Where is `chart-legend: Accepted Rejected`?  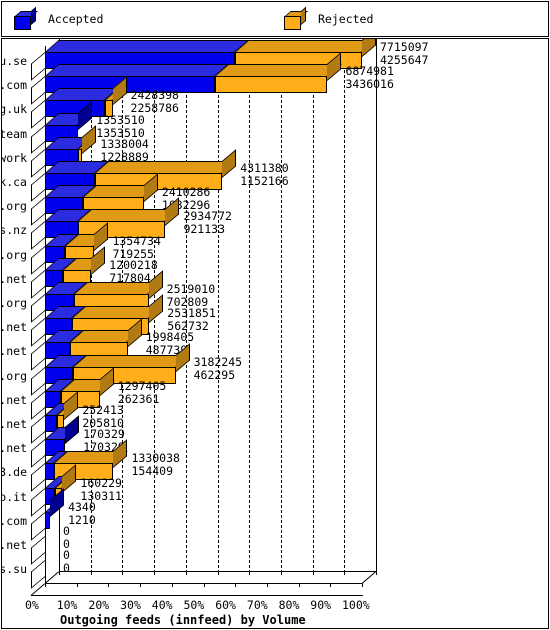
chart-legend: Accepted Rejected is located at coordinates (275, 19).